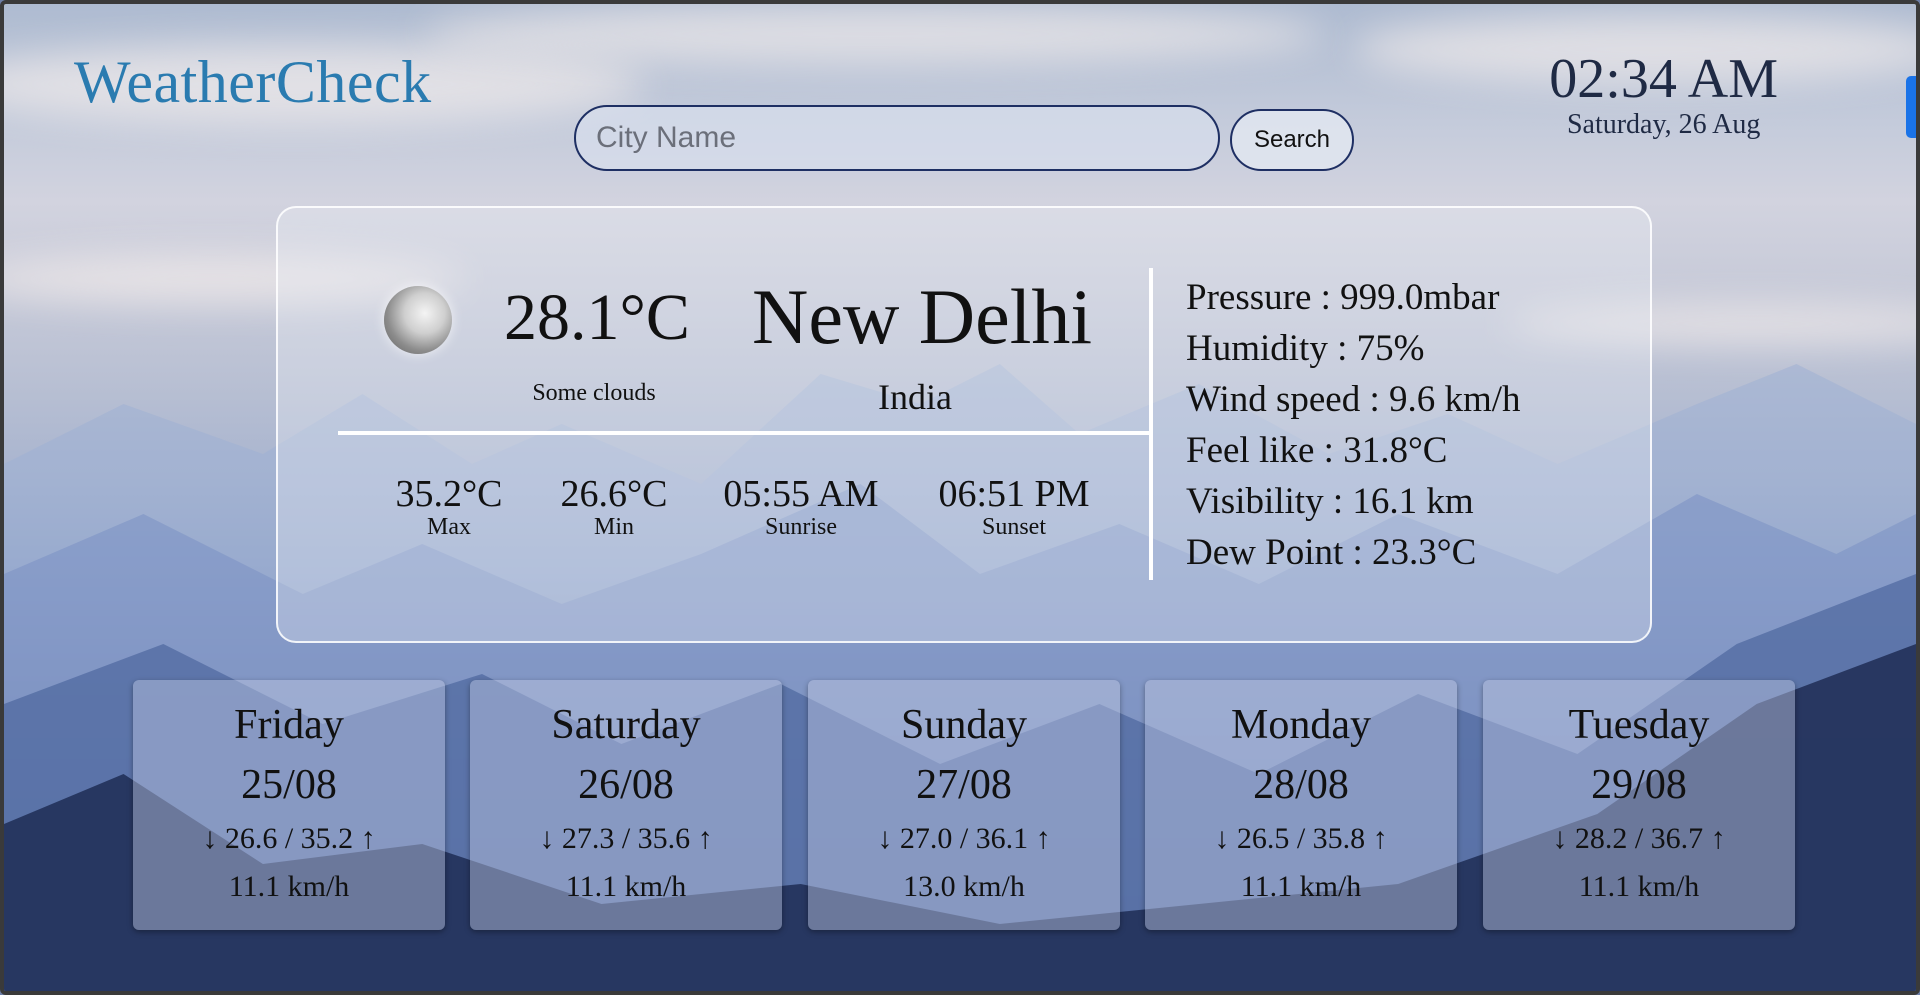 The image size is (1920, 995). What do you see at coordinates (922, 316) in the screenshot?
I see `city-name: New Delhi` at bounding box center [922, 316].